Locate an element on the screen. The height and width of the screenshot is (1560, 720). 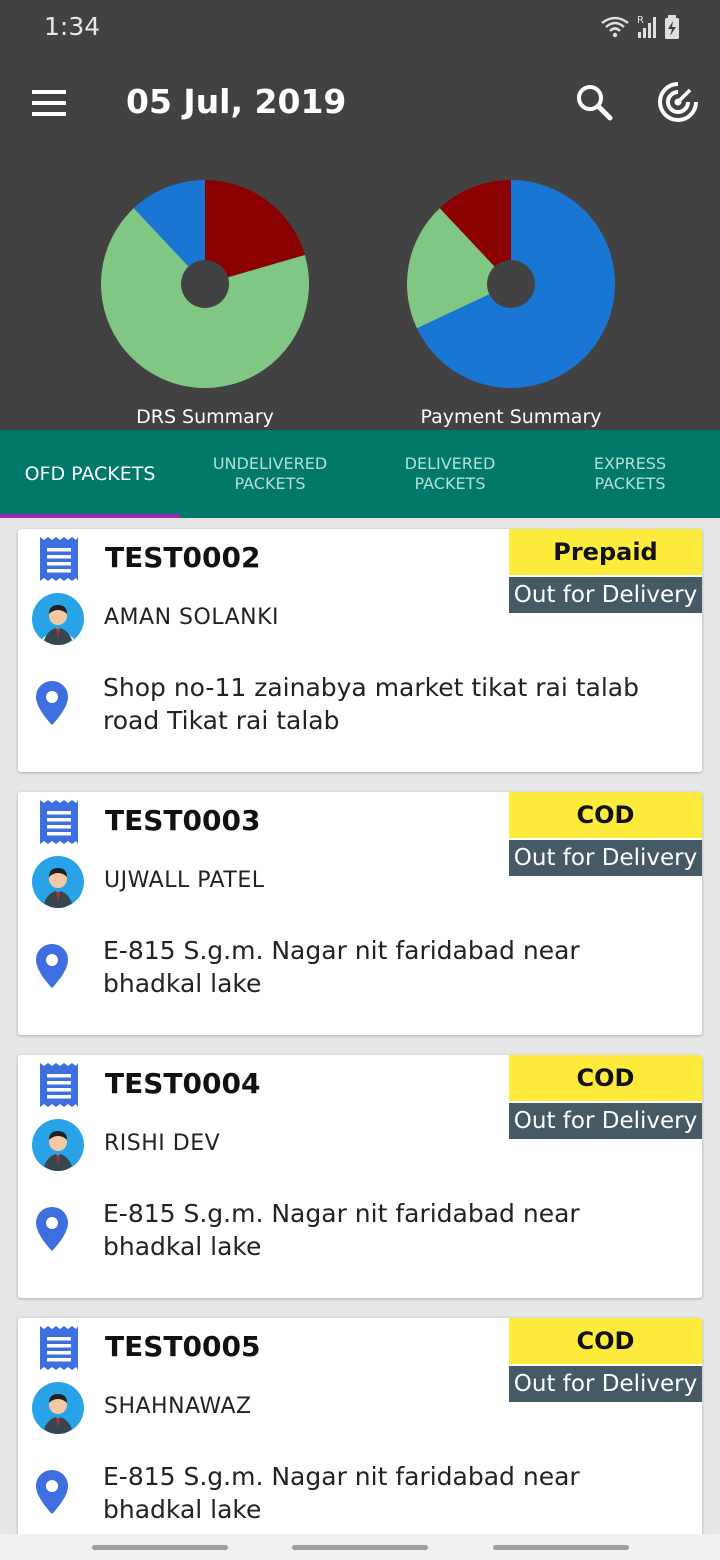
drs-summary-pie is located at coordinates (205, 284).